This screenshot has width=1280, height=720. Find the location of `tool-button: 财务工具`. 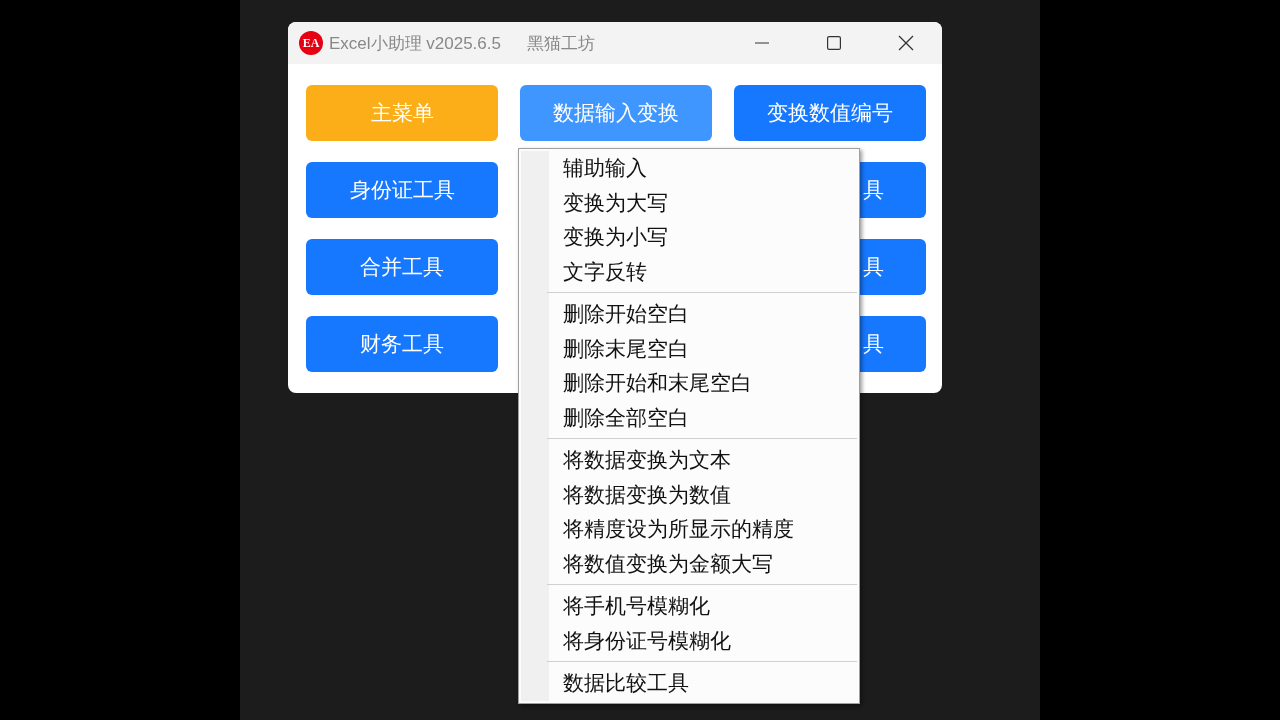

tool-button: 财务工具 is located at coordinates (402, 344).